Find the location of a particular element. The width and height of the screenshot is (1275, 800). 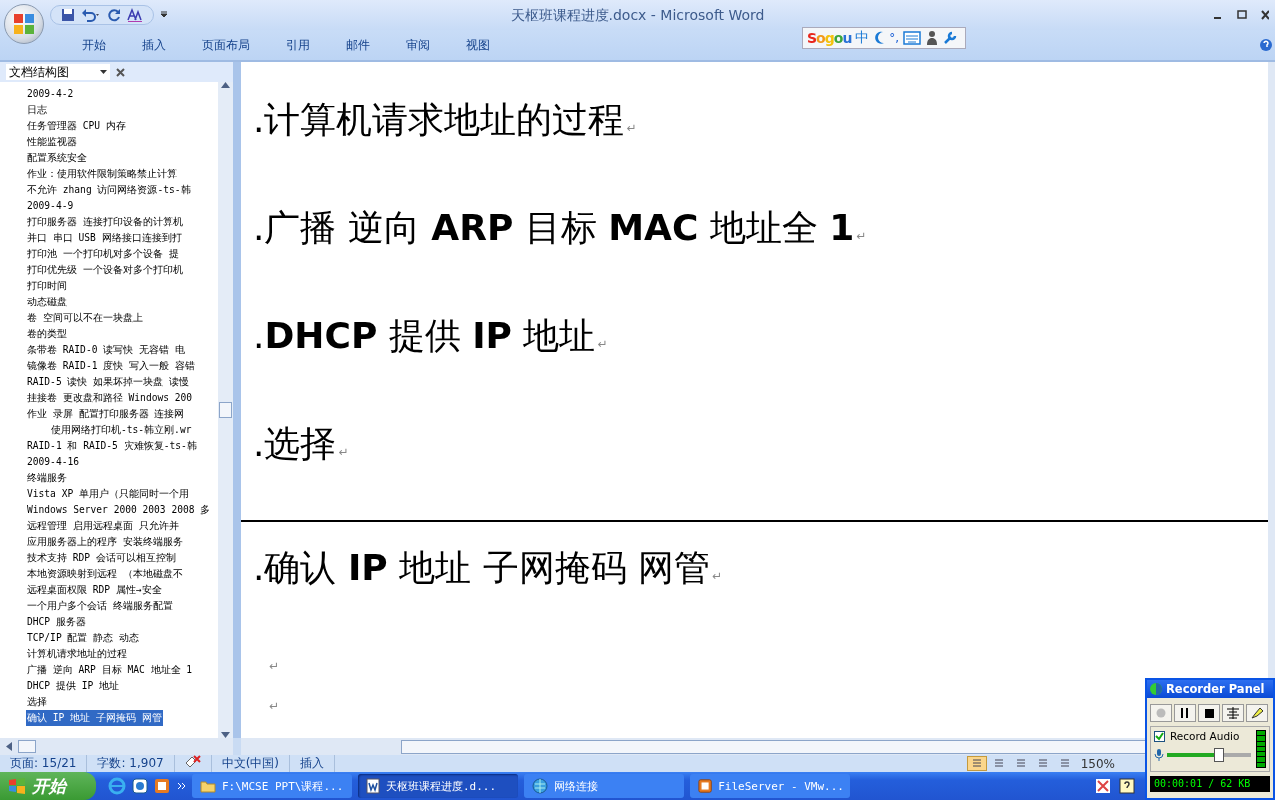

outline-item: TCP/IP 配置 静态 动态 is located at coordinates (83, 638).